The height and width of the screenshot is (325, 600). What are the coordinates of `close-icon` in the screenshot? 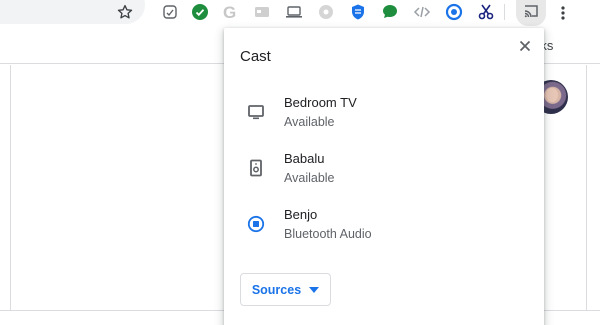 It's located at (525, 46).